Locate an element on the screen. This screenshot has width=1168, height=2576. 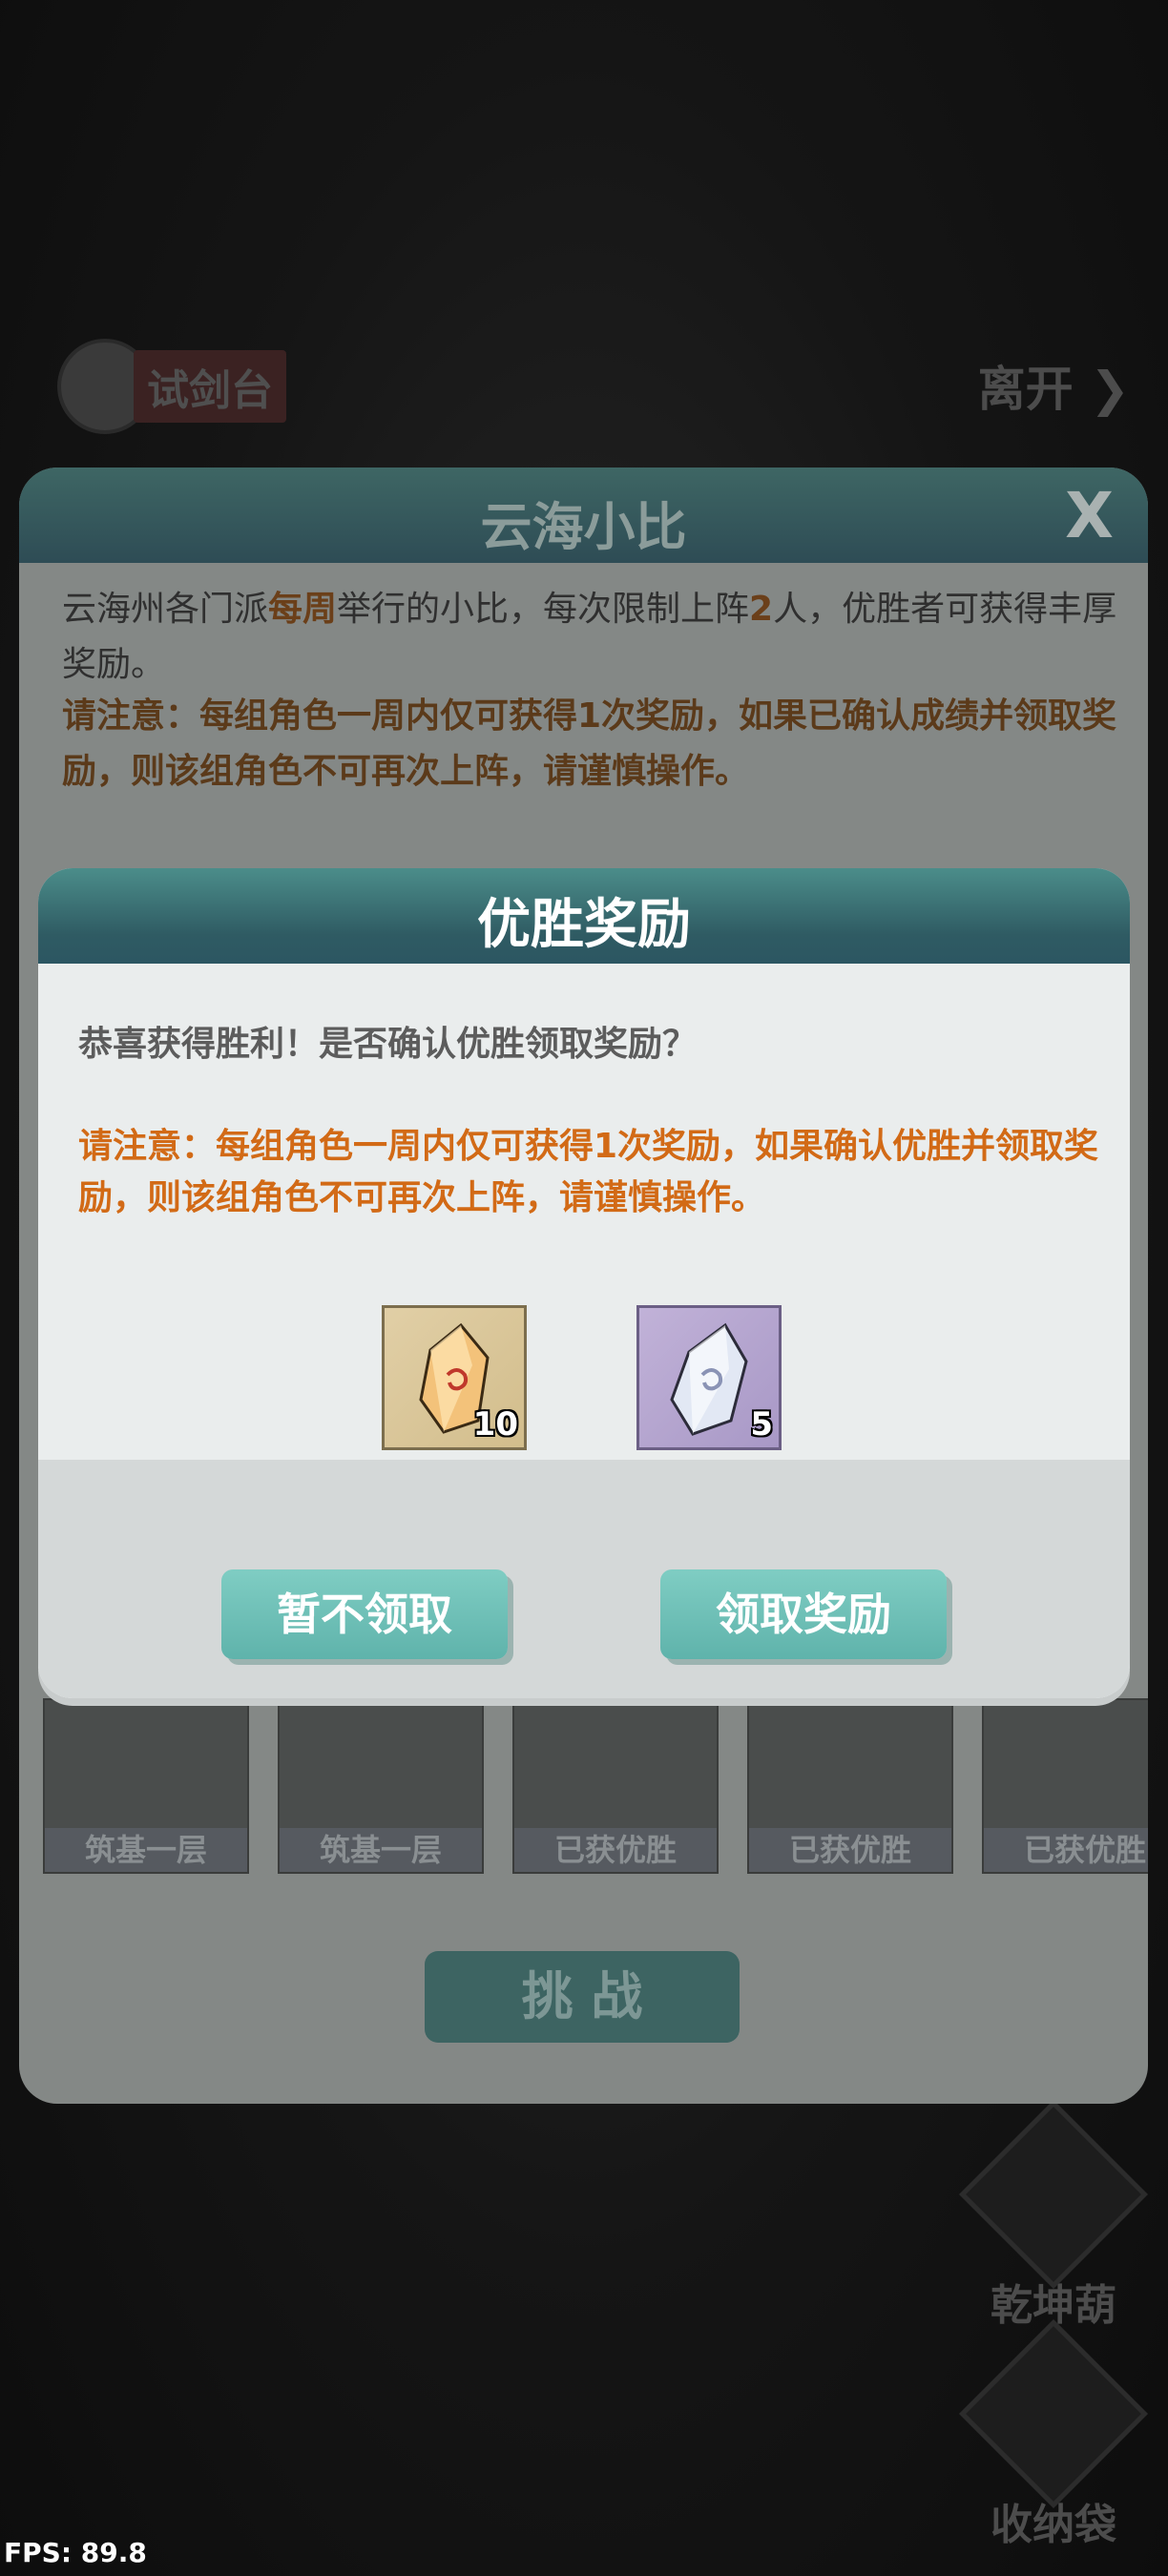
gourd-icon is located at coordinates (1054, 2194).